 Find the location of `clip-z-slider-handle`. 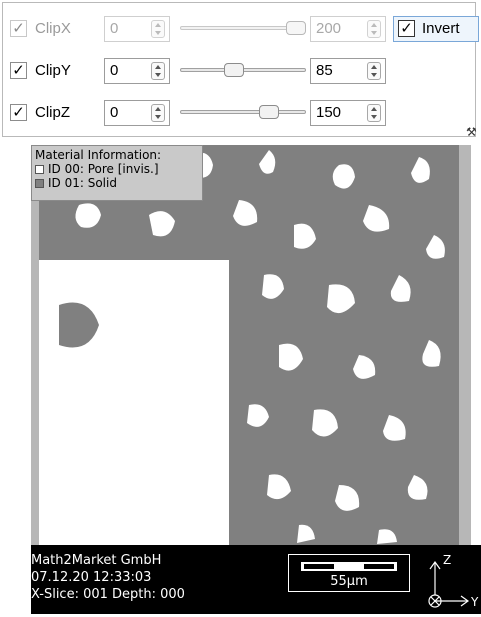

clip-z-slider-handle is located at coordinates (269, 112).